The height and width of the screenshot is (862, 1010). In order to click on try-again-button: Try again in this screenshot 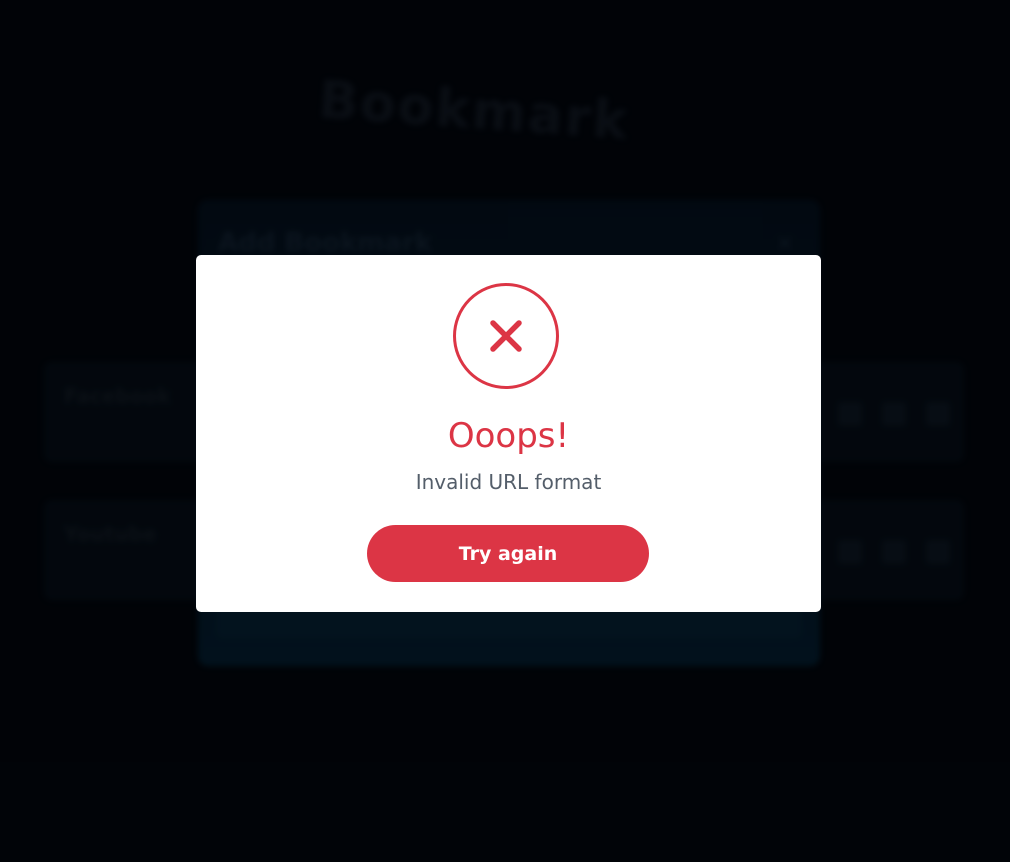, I will do `click(508, 553)`.